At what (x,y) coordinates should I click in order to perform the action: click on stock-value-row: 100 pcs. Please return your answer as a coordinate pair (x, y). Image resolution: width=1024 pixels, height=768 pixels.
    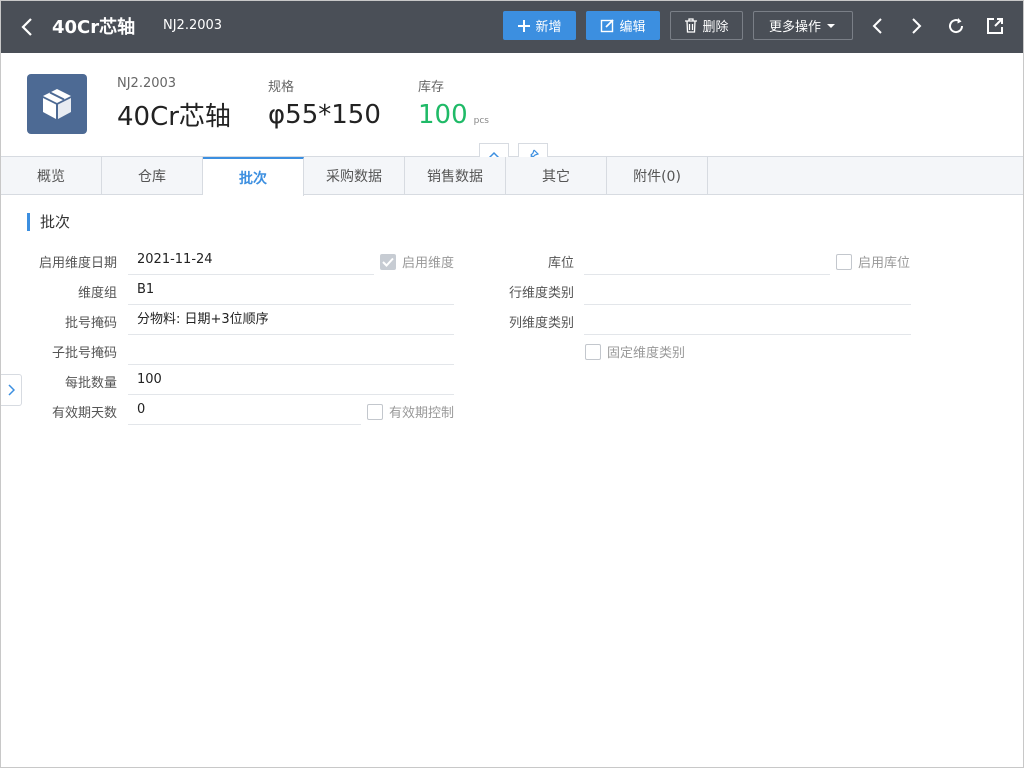
    Looking at the image, I should click on (453, 115).